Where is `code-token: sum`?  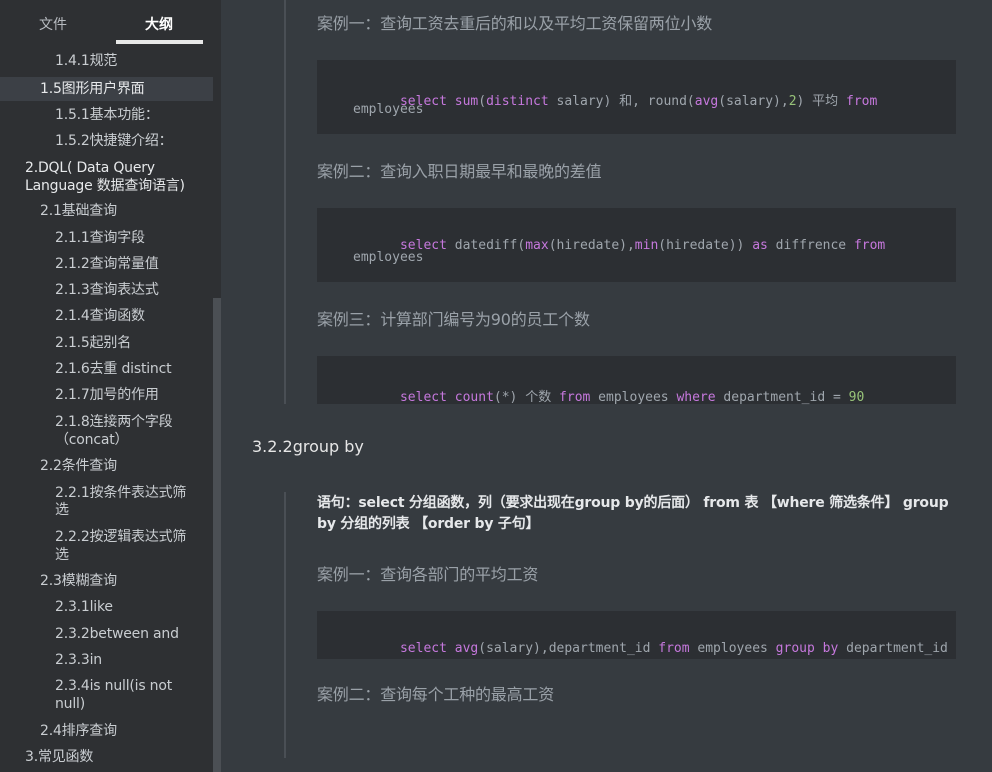
code-token: sum is located at coordinates (466, 101).